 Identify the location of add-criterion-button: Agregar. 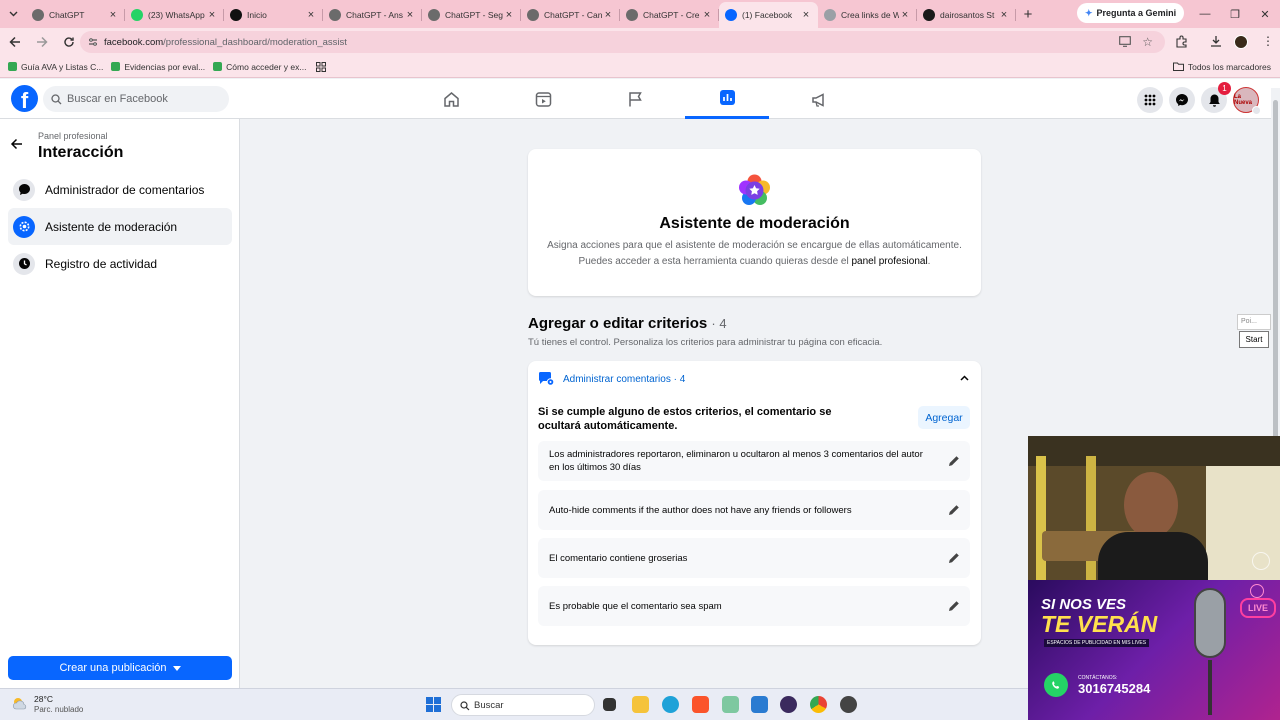
(944, 417).